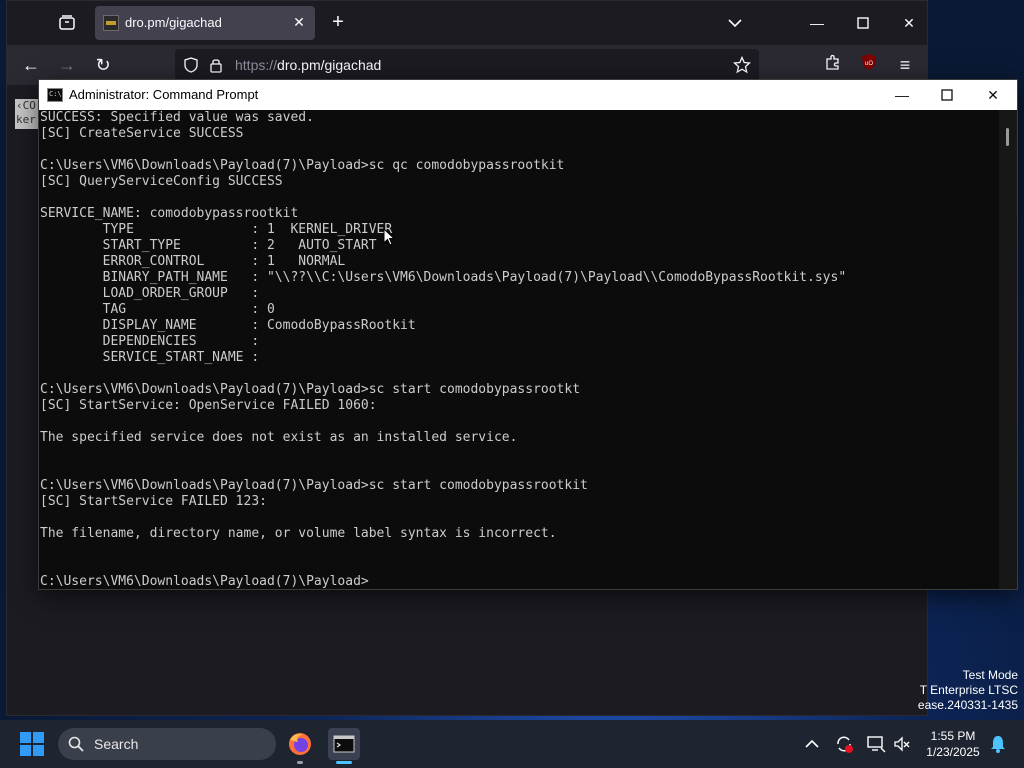 Image resolution: width=1024 pixels, height=768 pixels. I want to click on cmd-scrollbar, so click(1008, 349).